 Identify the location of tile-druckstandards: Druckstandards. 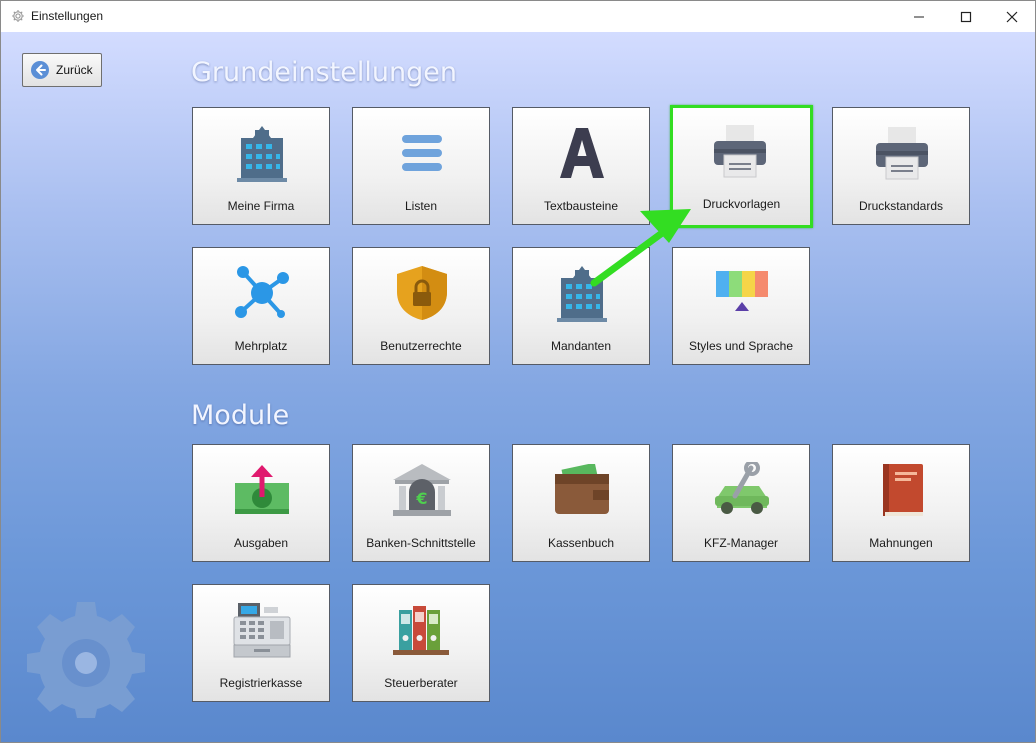
(901, 166).